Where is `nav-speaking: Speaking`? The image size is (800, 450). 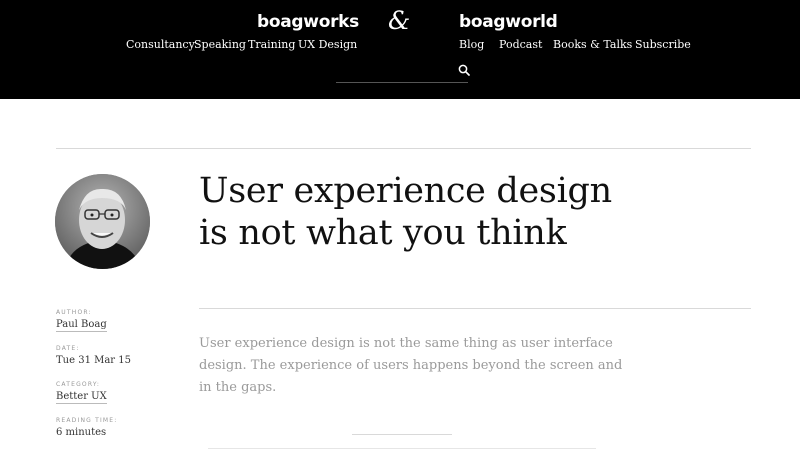
nav-speaking: Speaking is located at coordinates (220, 44).